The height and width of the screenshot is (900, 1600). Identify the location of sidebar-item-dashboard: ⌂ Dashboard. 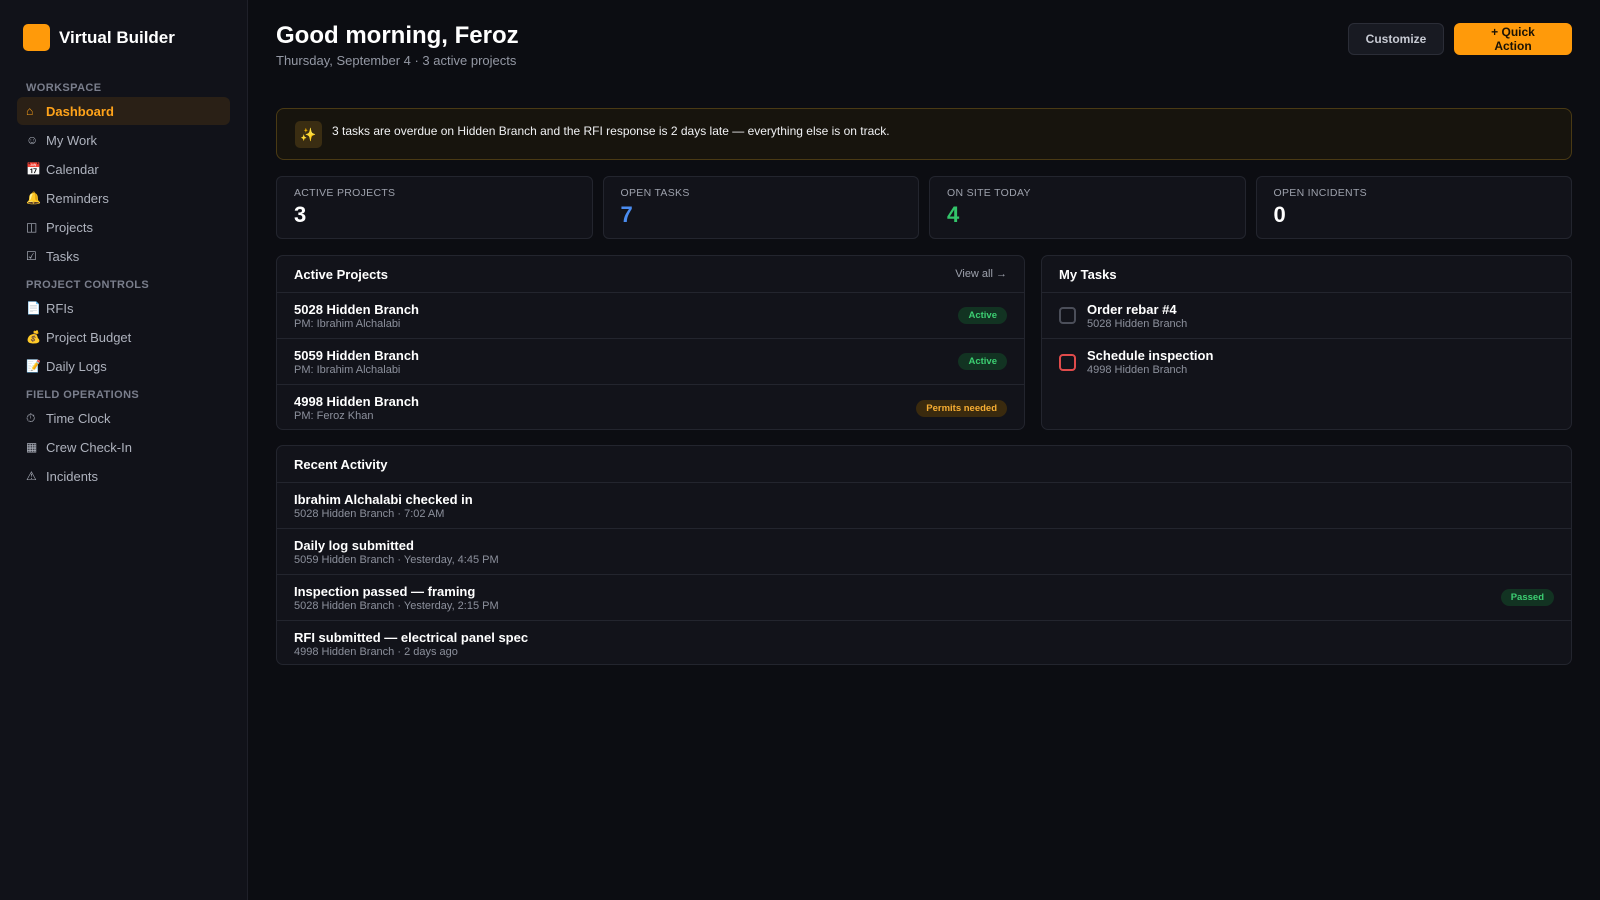
(123, 111).